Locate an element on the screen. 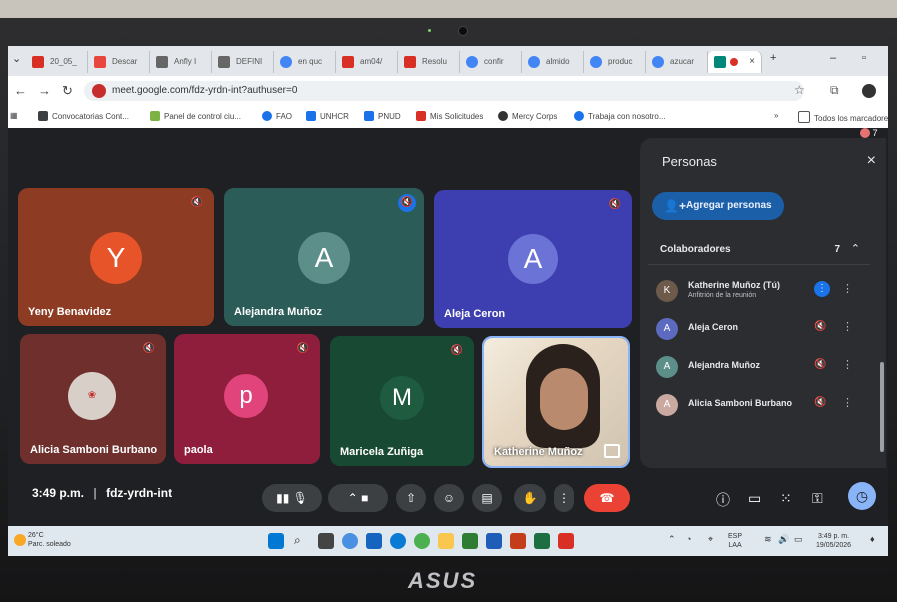 The image size is (897, 602). tab-7: Resolu is located at coordinates (429, 62).